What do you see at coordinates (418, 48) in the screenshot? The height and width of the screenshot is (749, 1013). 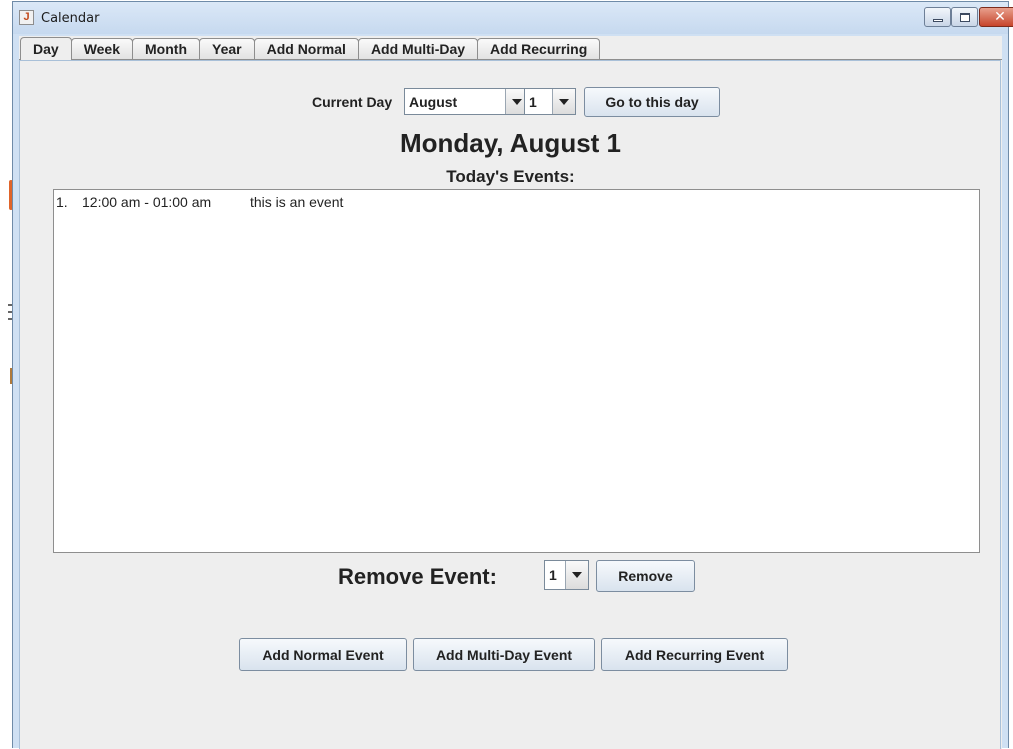 I see `tab-add-multi-day: Add Multi-Day` at bounding box center [418, 48].